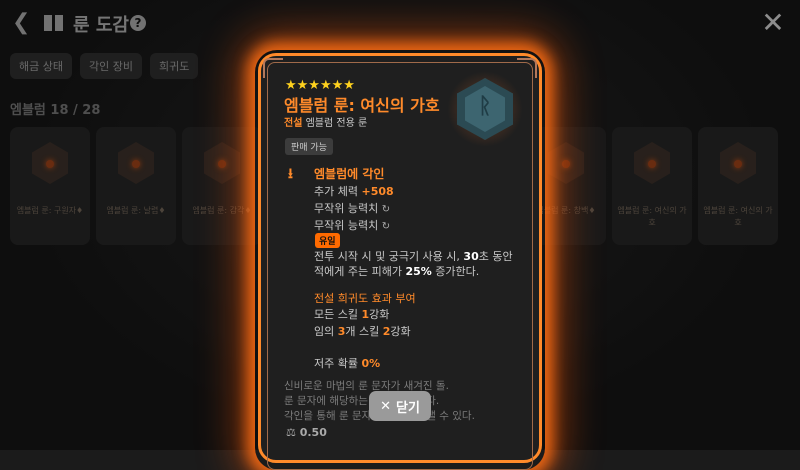 This screenshot has width=800, height=470. I want to click on unique-badge: 유일, so click(327, 240).